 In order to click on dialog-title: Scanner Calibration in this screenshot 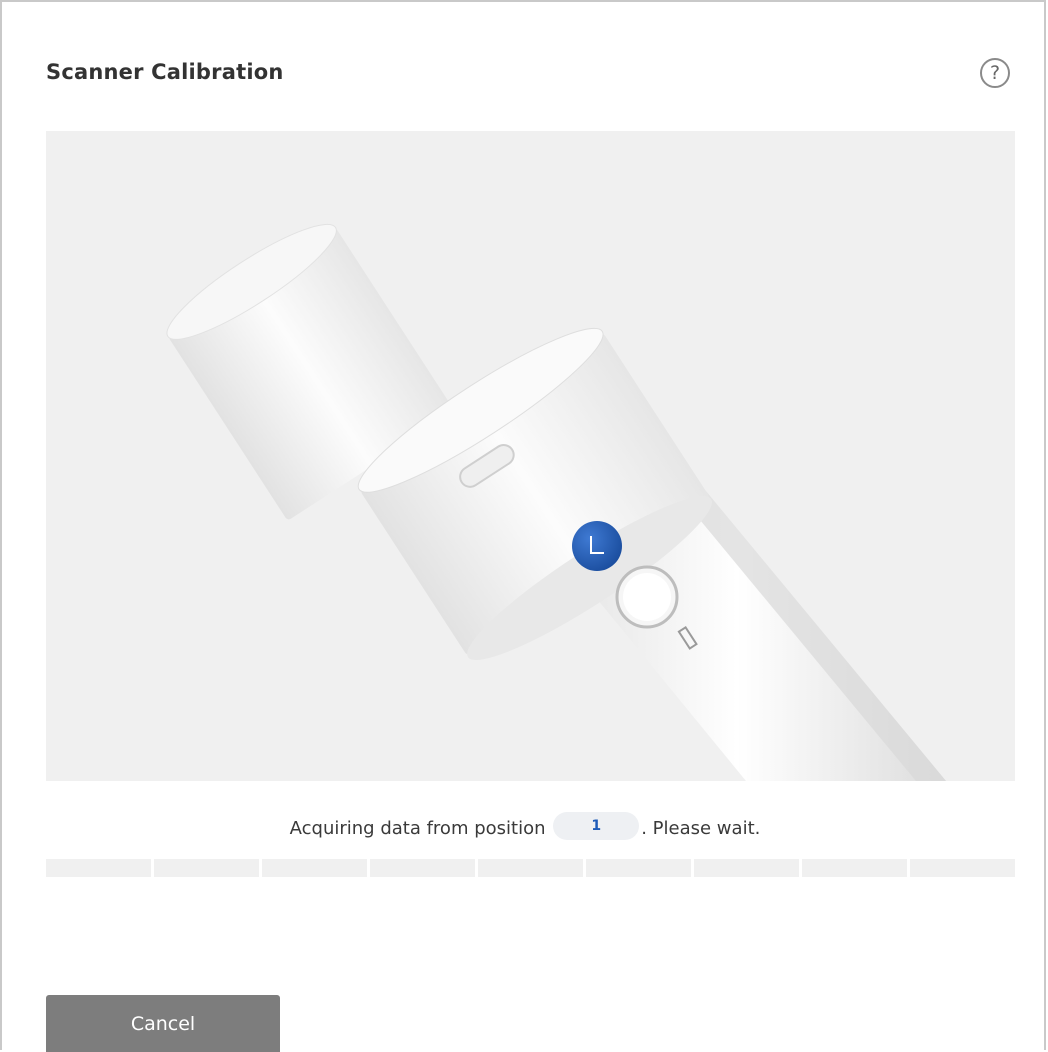, I will do `click(165, 72)`.